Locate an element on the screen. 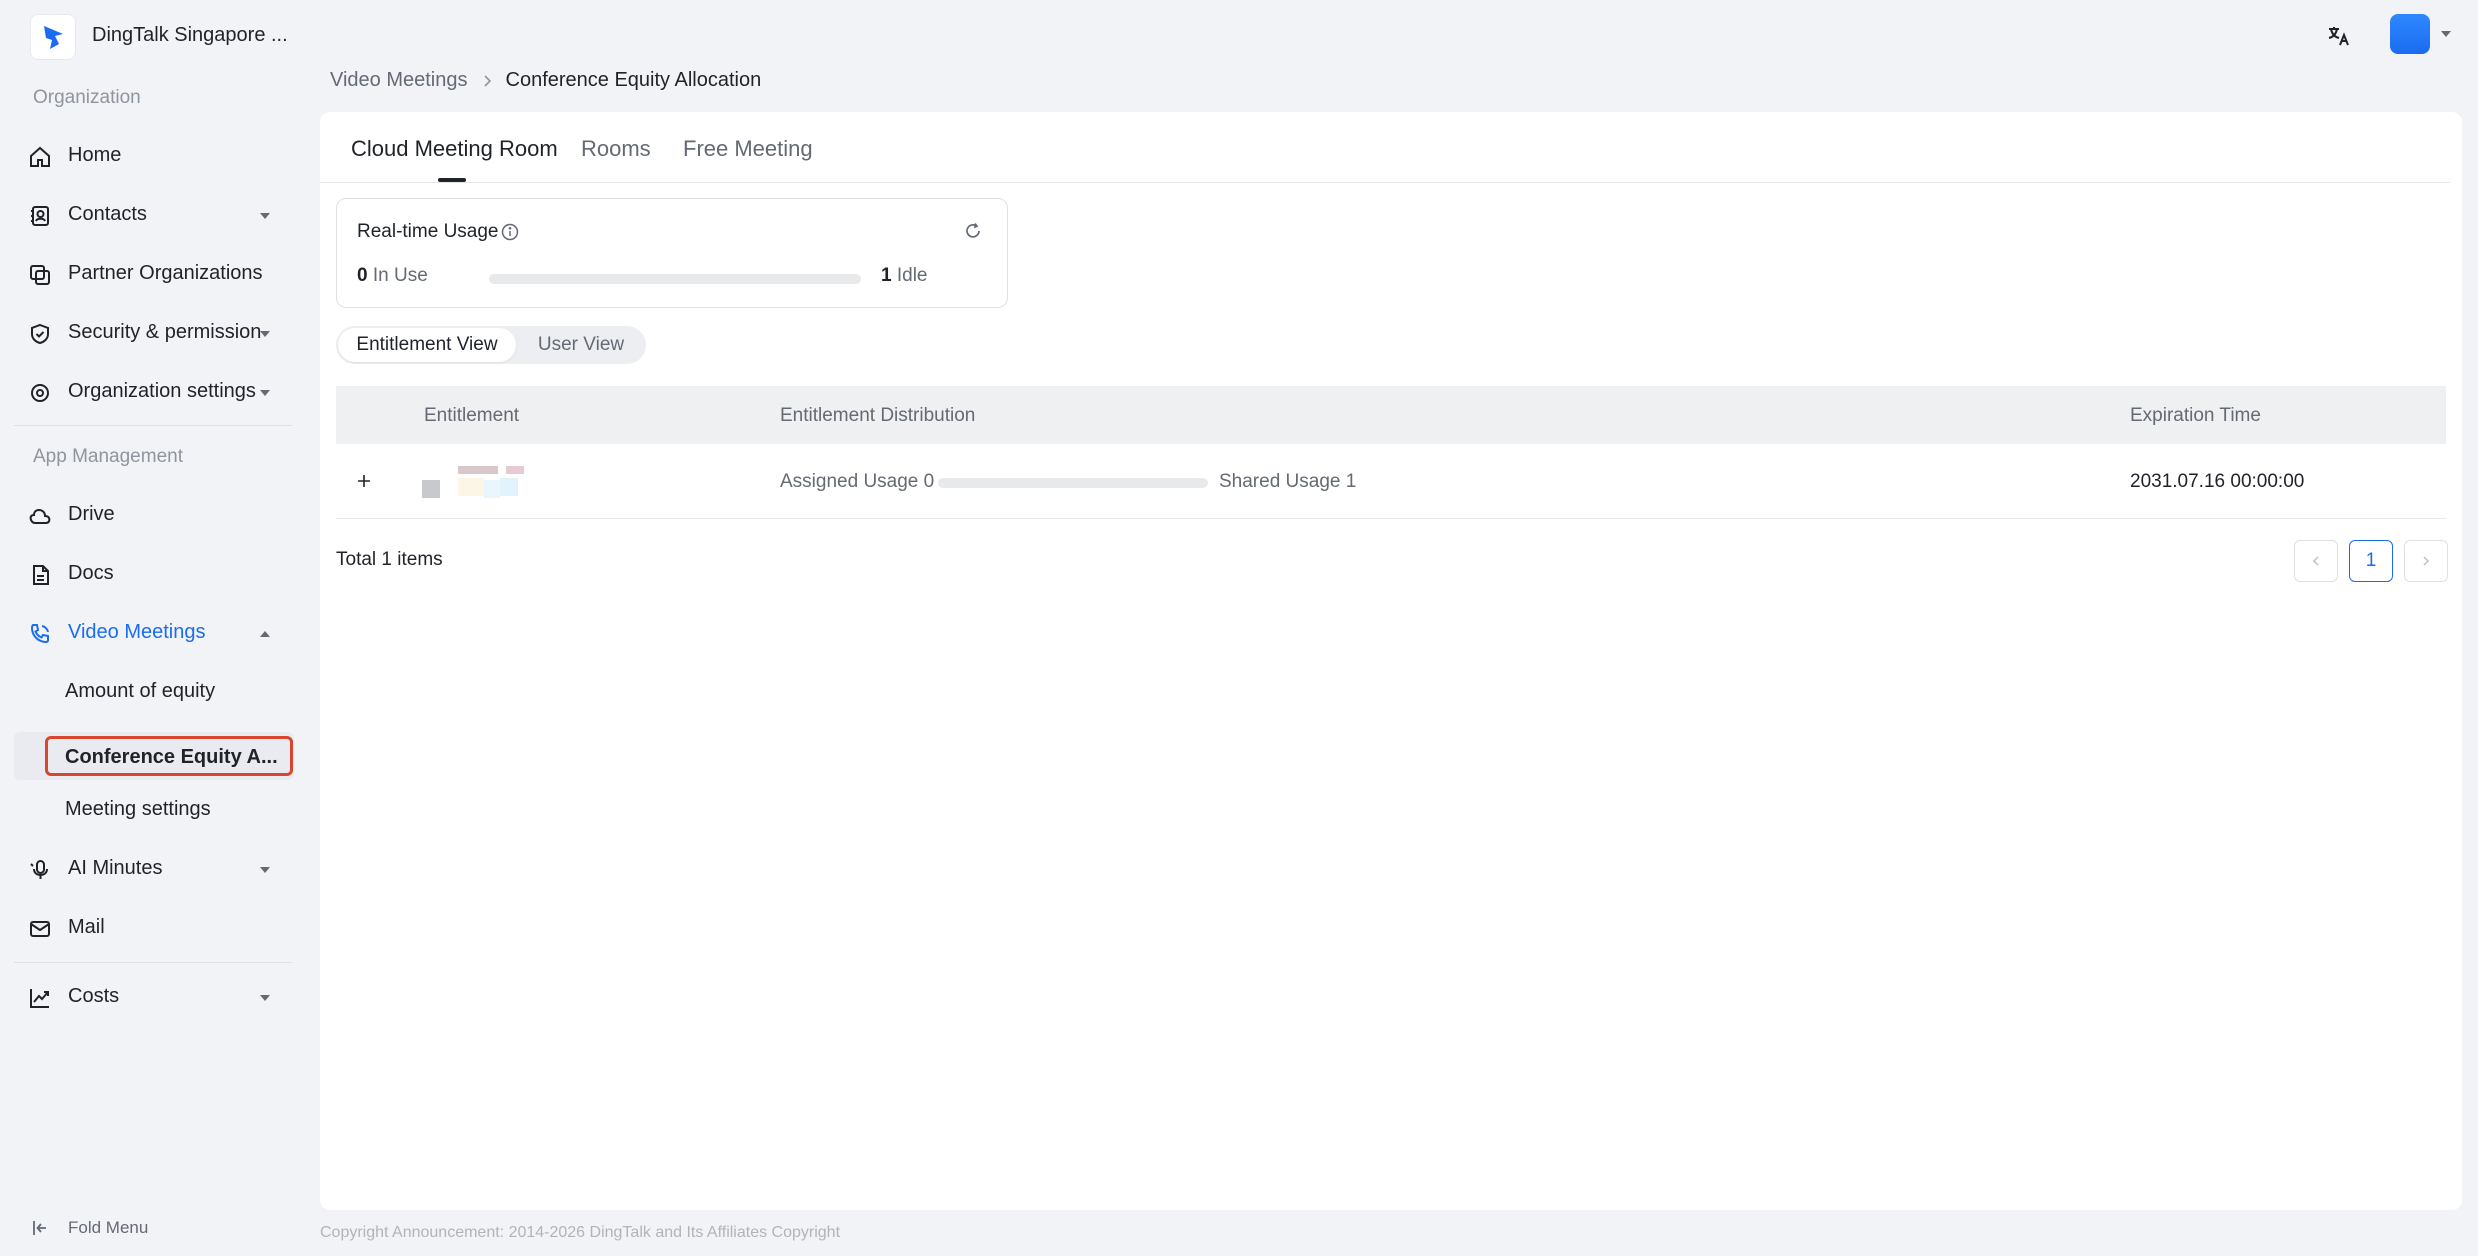  total-items: Total 1 items is located at coordinates (389, 559).